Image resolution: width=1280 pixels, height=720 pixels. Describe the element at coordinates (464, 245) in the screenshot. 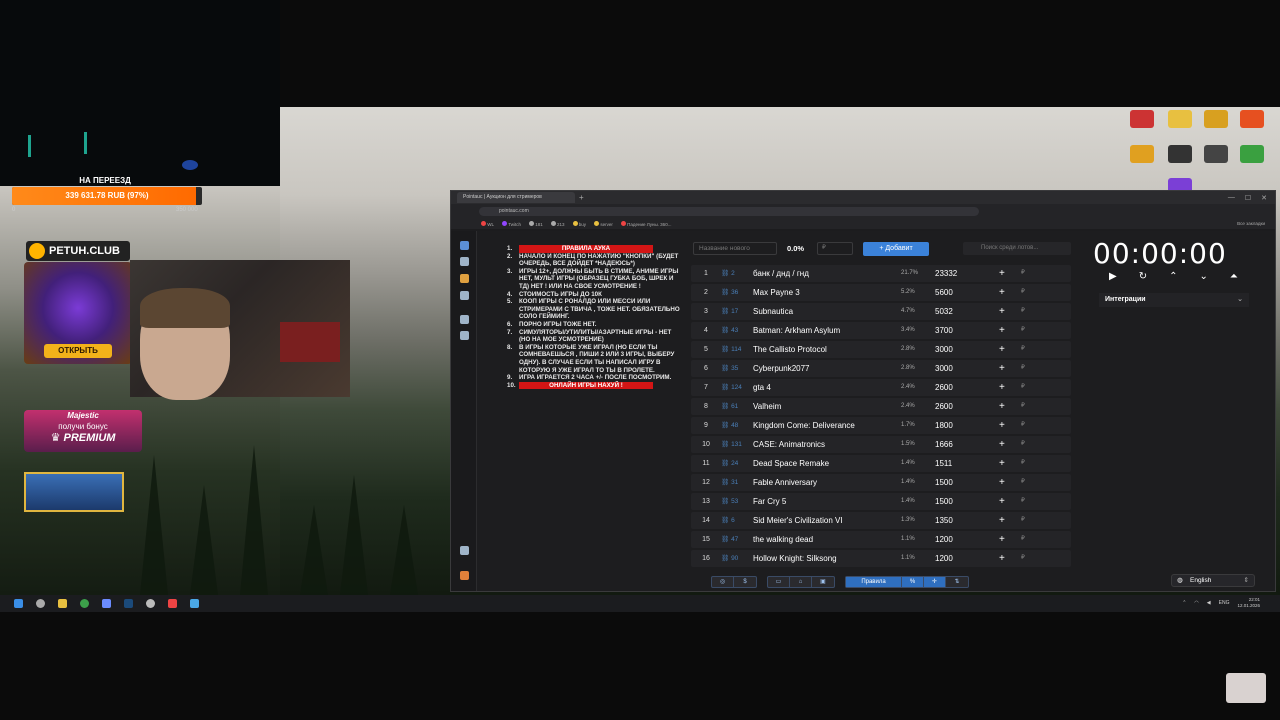

I see `auction-icon` at that location.